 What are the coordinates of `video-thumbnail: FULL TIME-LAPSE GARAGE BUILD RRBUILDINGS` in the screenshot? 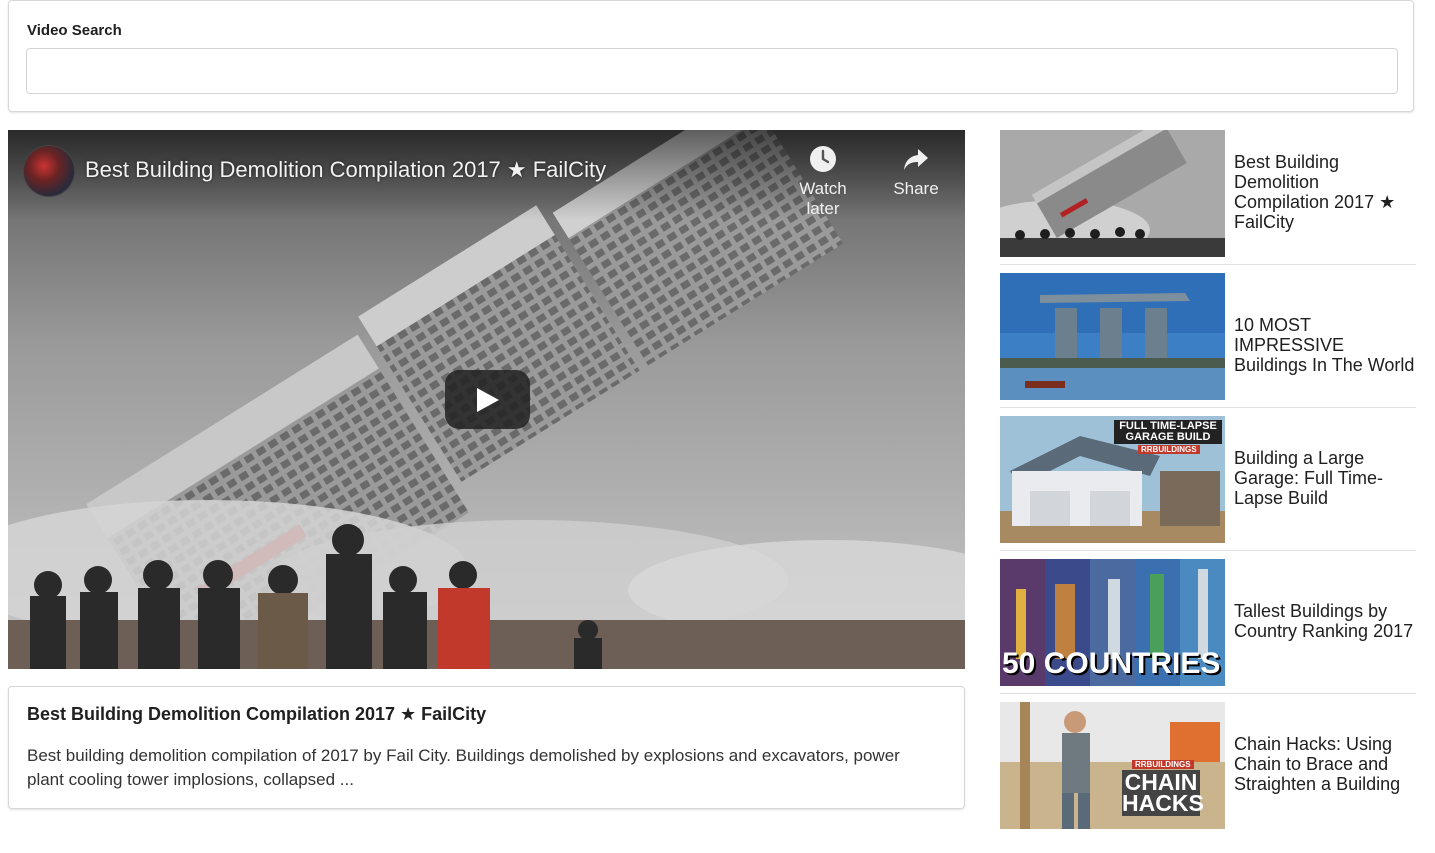 It's located at (1112, 479).